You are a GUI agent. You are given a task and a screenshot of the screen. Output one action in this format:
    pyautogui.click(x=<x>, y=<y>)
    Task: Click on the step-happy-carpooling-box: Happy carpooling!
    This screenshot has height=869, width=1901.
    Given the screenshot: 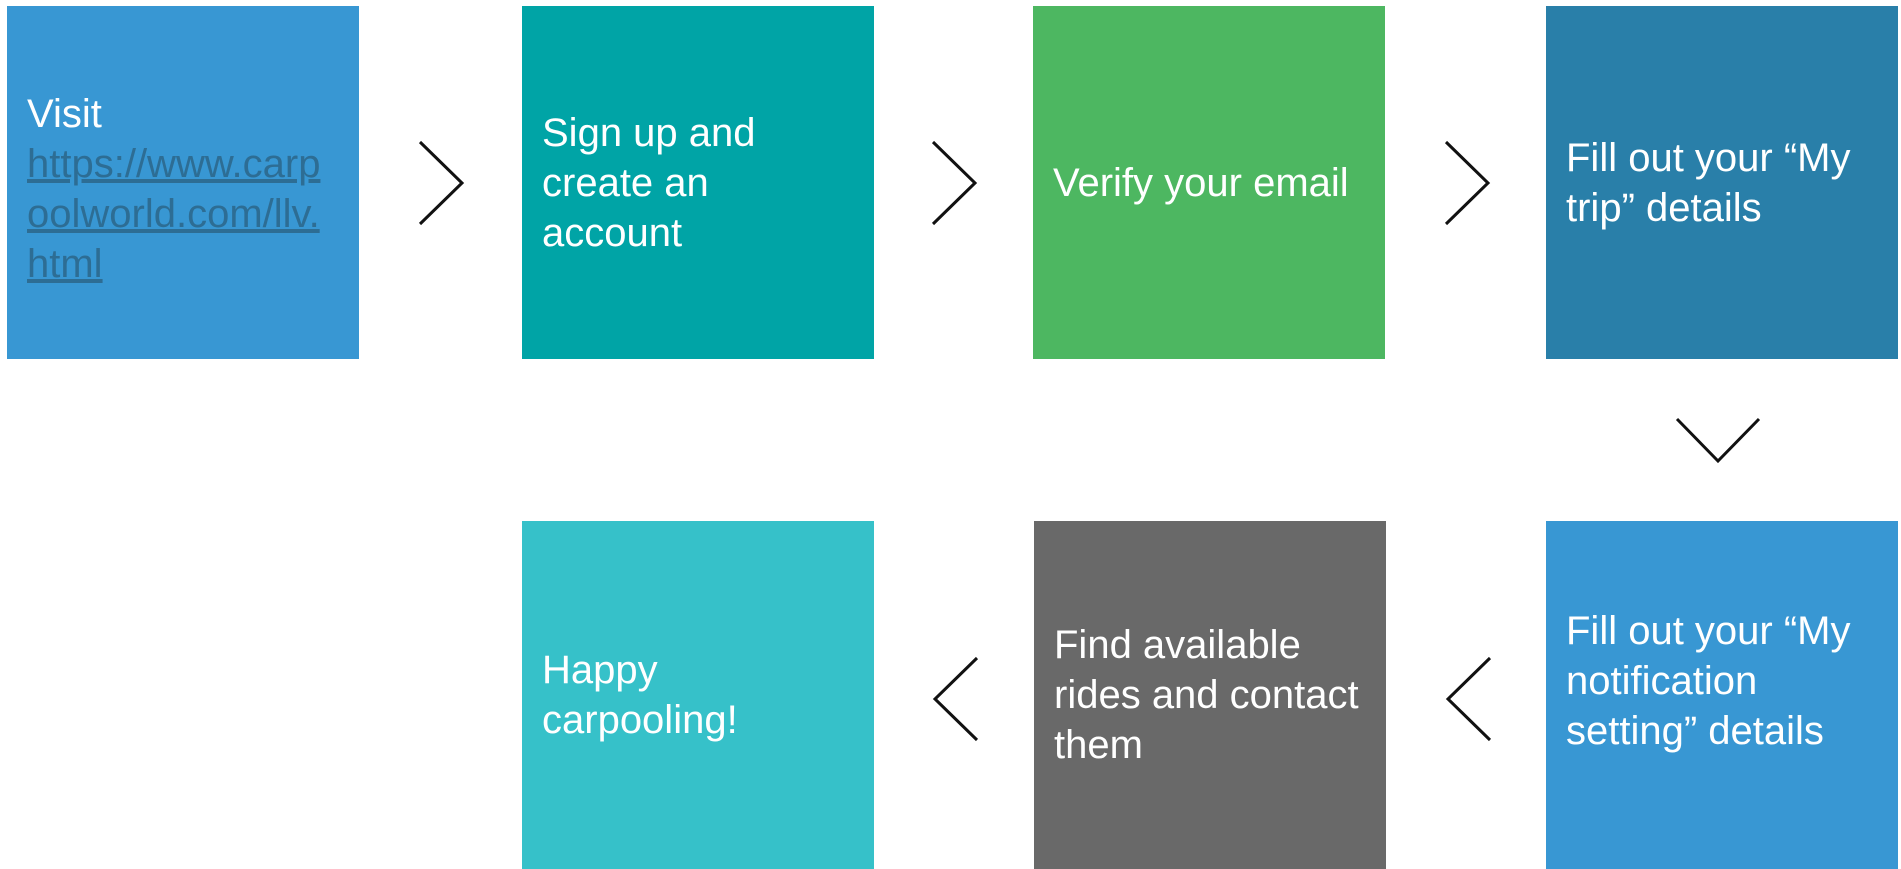 What is the action you would take?
    pyautogui.click(x=698, y=695)
    